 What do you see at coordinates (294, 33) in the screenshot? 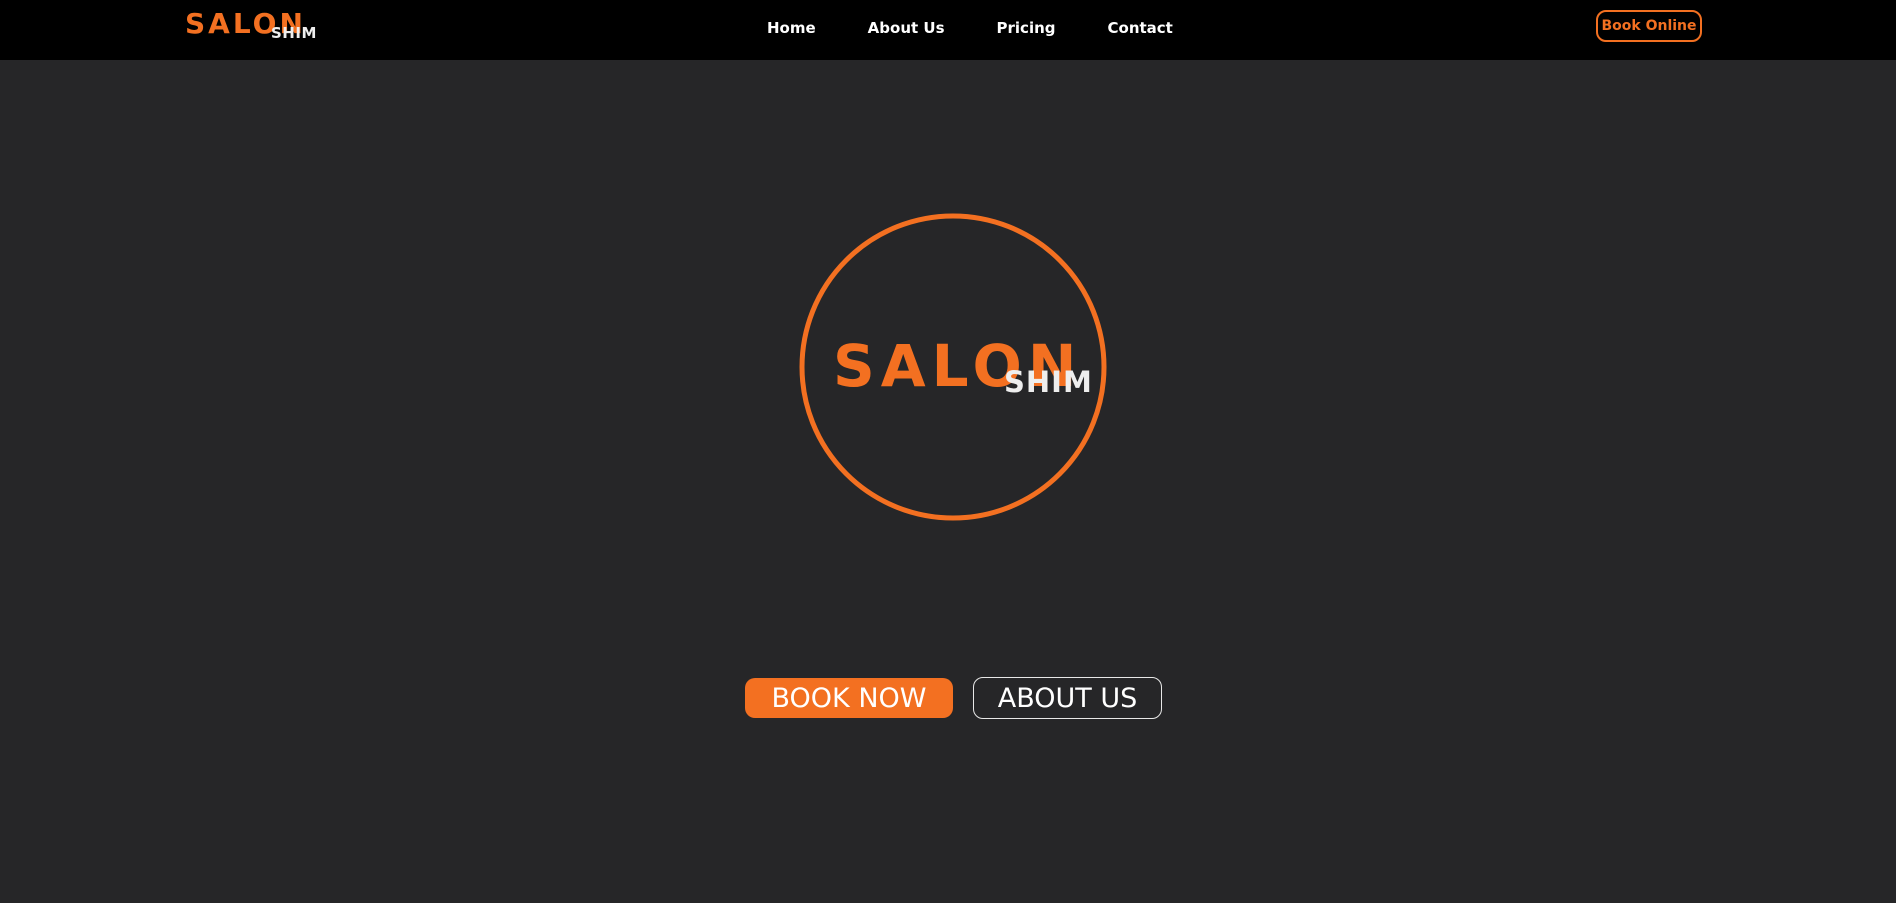
I see `nav-logo-secondary: SHIM` at bounding box center [294, 33].